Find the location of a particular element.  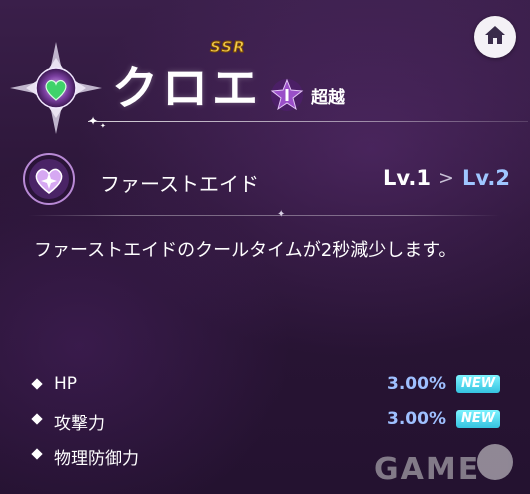

home-icon is located at coordinates (495, 37).